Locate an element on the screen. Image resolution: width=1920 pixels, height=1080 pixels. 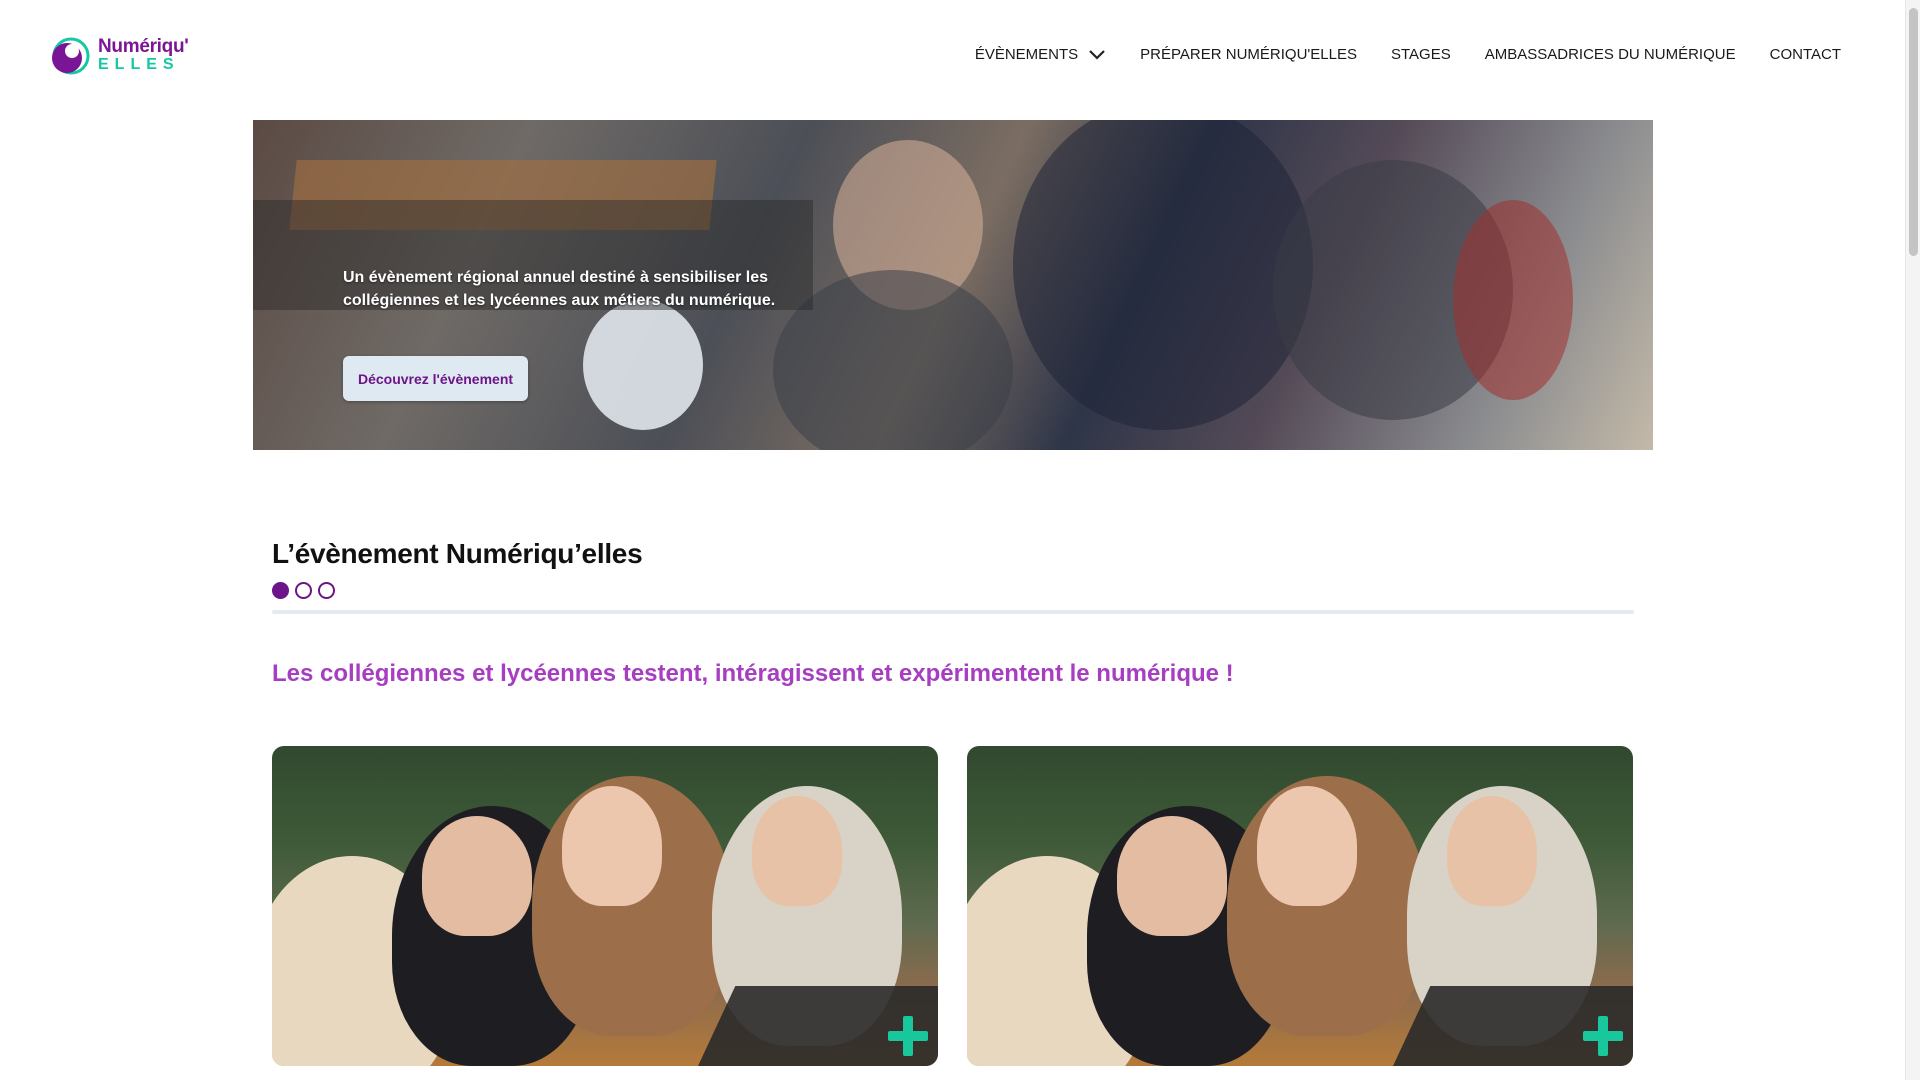
nav-item-contact: CONTACT is located at coordinates (1805, 54).